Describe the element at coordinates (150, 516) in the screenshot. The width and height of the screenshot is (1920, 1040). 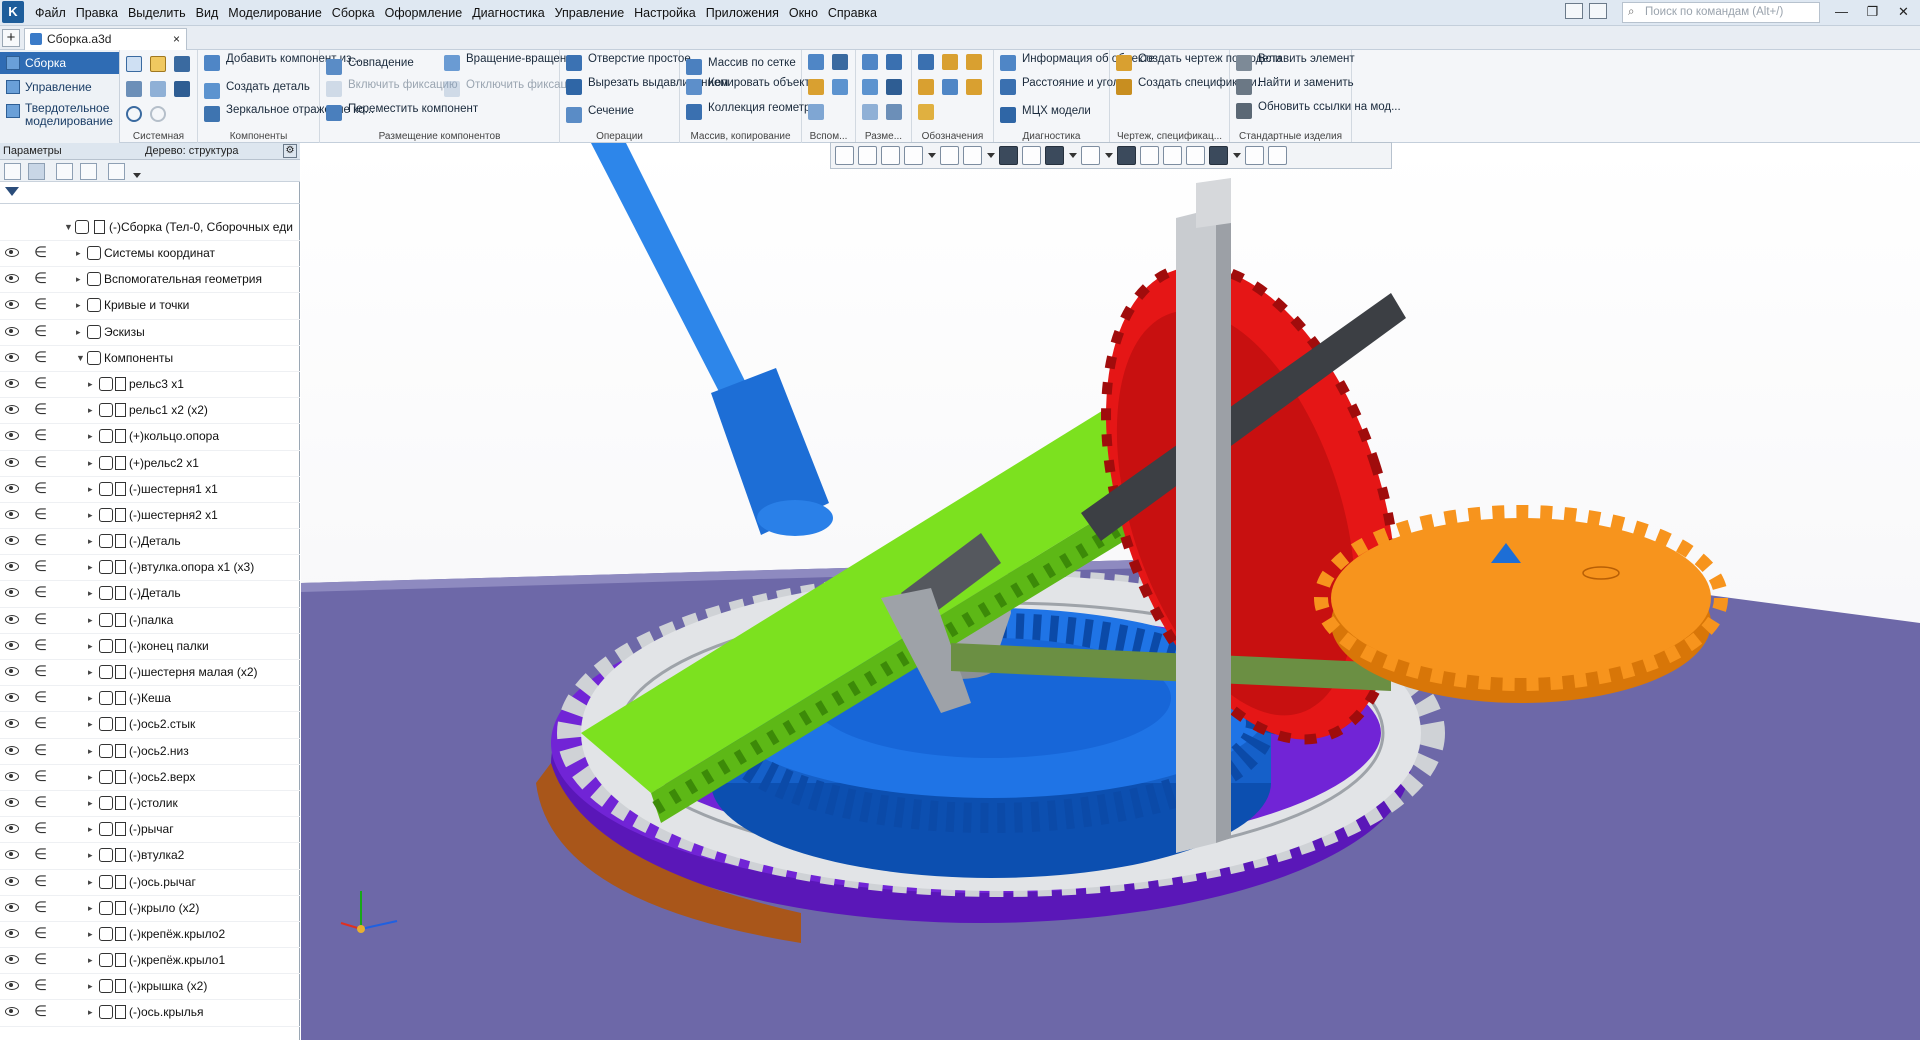
I see `tree-row: ∈ ▸ (-)шестерня2 x1` at that location.